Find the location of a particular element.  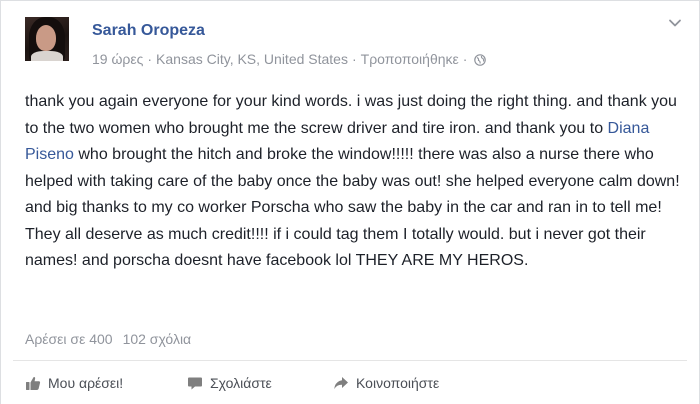

share-button: Κοινοποιήστε is located at coordinates (386, 383).